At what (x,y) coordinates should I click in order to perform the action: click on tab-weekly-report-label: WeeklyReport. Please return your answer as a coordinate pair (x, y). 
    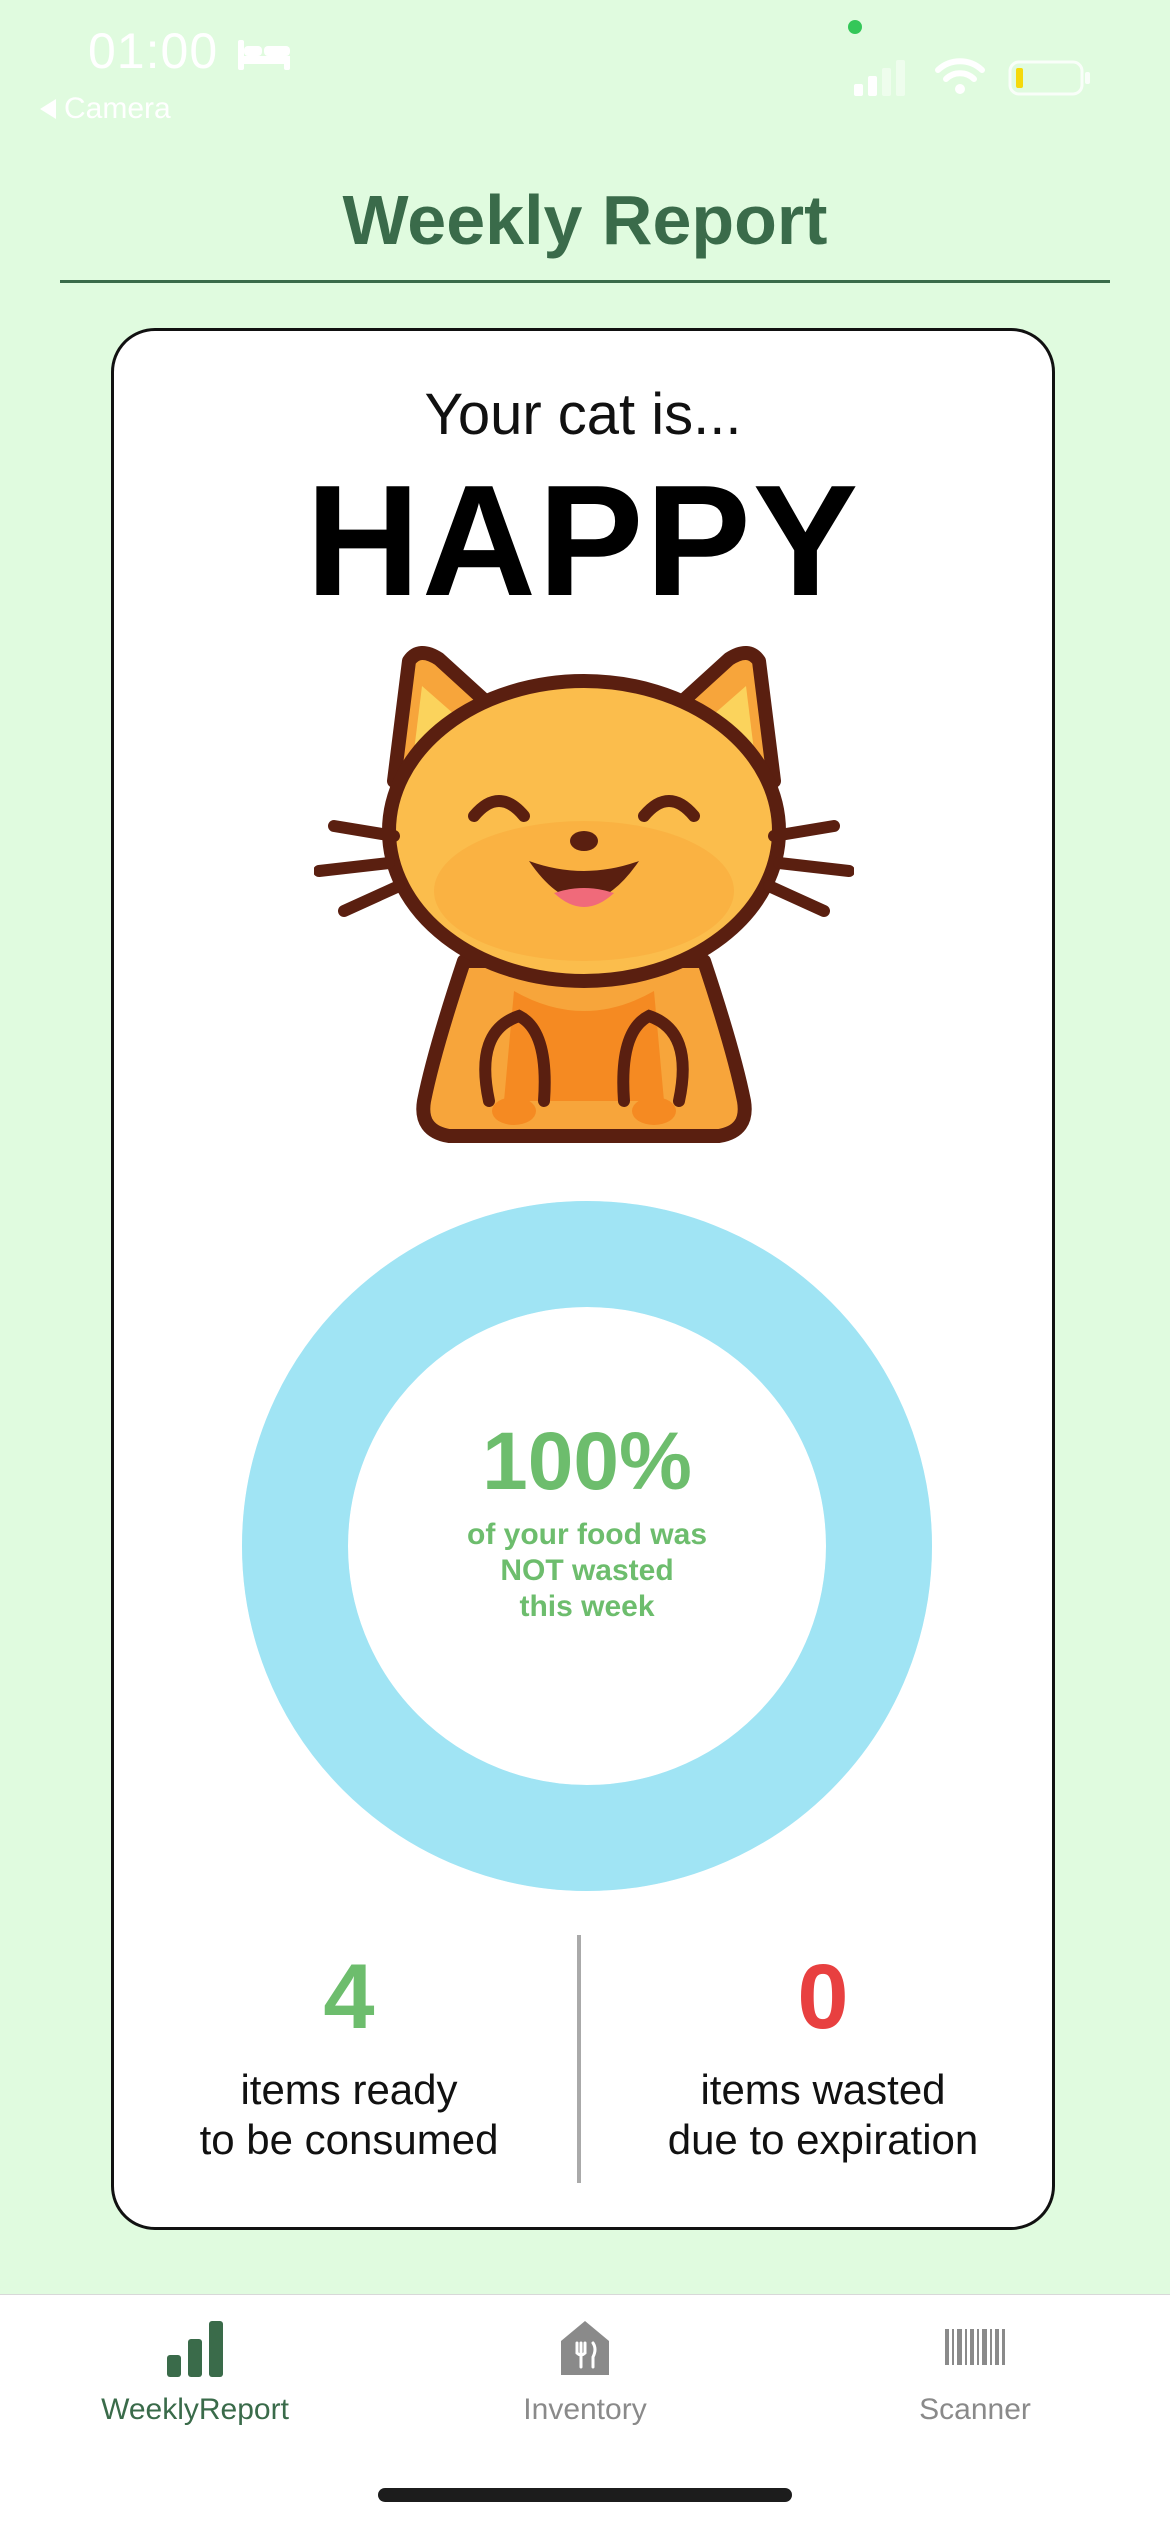
    Looking at the image, I should click on (195, 2409).